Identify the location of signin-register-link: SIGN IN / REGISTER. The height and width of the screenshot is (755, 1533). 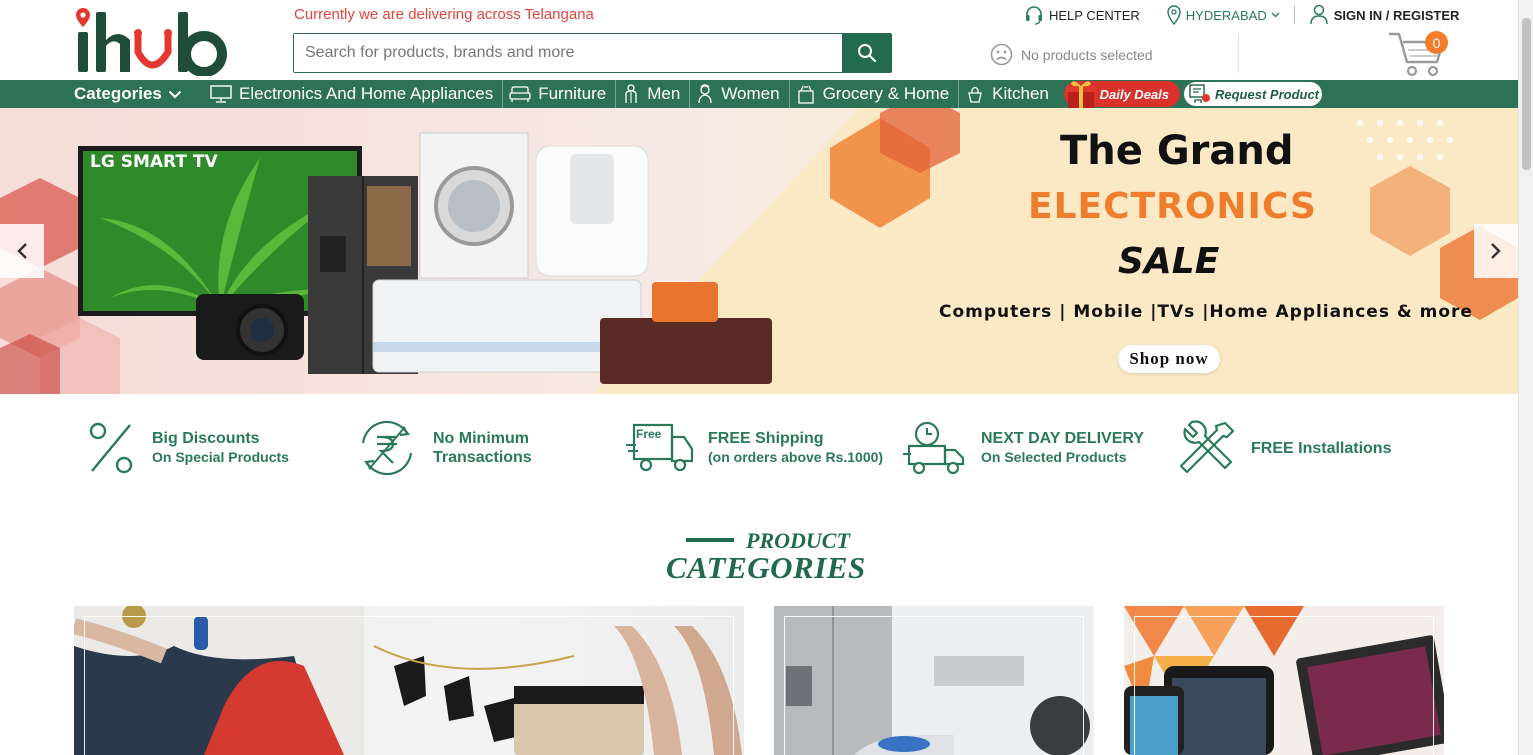
(1384, 15).